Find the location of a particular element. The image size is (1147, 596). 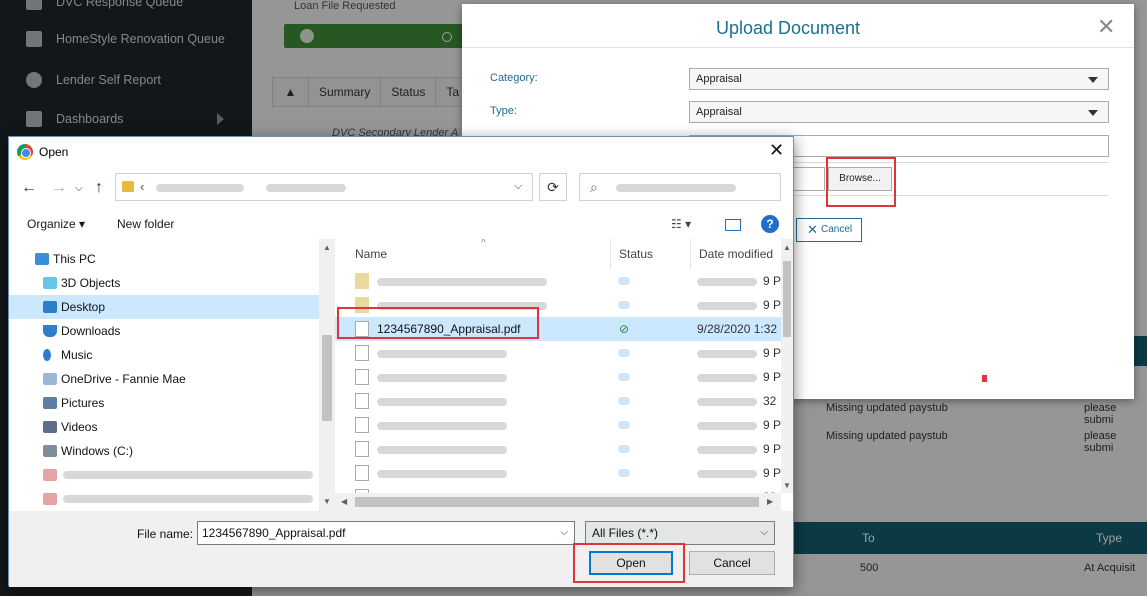

chevron-left-icon: ‹ is located at coordinates (142, 186).